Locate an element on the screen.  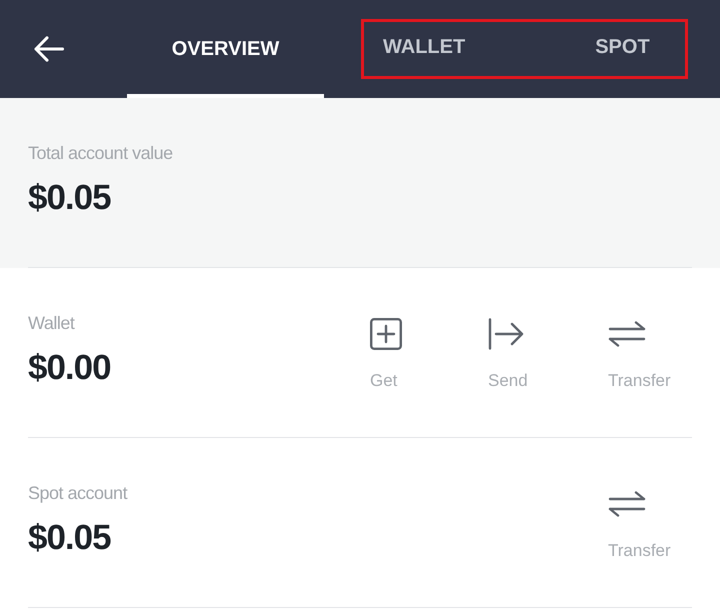
get-button: Get is located at coordinates (386, 355).